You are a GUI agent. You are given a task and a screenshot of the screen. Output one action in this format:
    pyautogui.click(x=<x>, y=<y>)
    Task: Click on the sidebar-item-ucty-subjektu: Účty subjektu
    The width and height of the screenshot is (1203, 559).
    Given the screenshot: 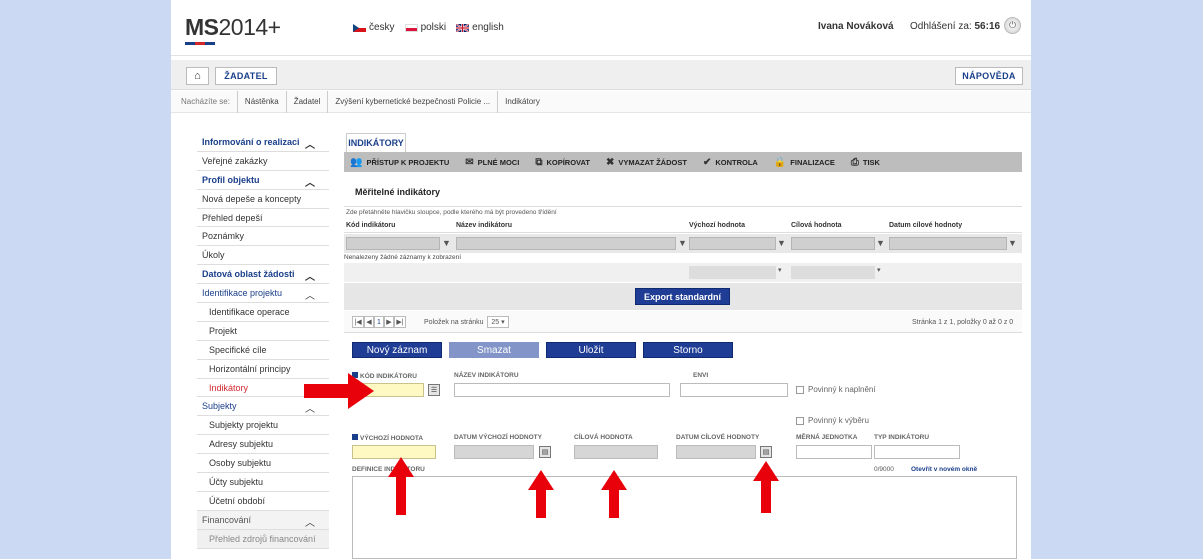 What is the action you would take?
    pyautogui.click(x=263, y=482)
    